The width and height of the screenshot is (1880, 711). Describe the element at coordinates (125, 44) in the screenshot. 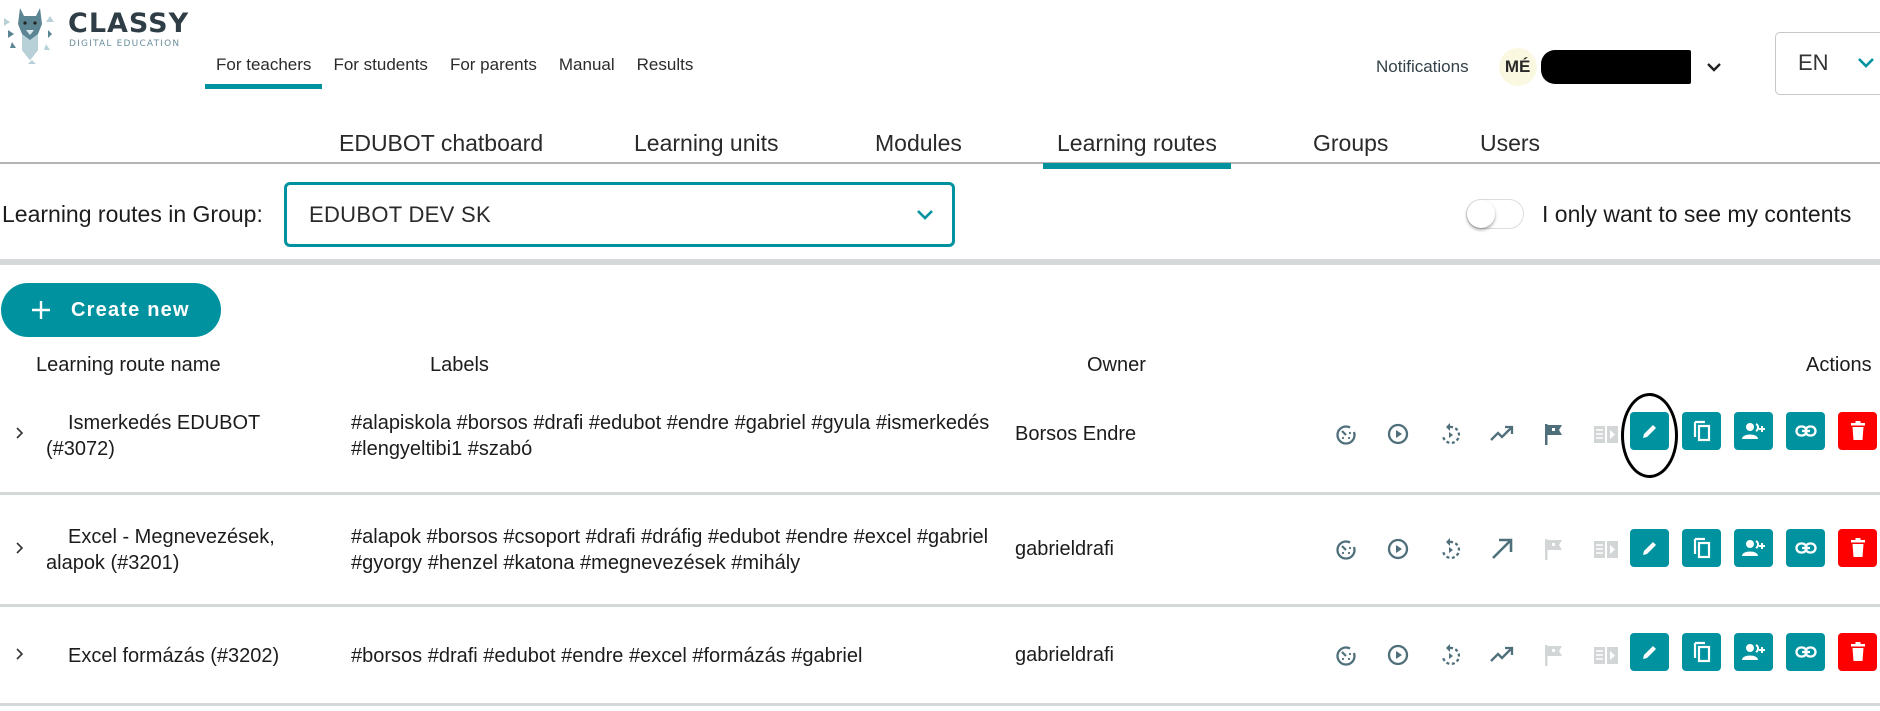

I see `brand-tagline: DIGITAL EDUCATION` at that location.